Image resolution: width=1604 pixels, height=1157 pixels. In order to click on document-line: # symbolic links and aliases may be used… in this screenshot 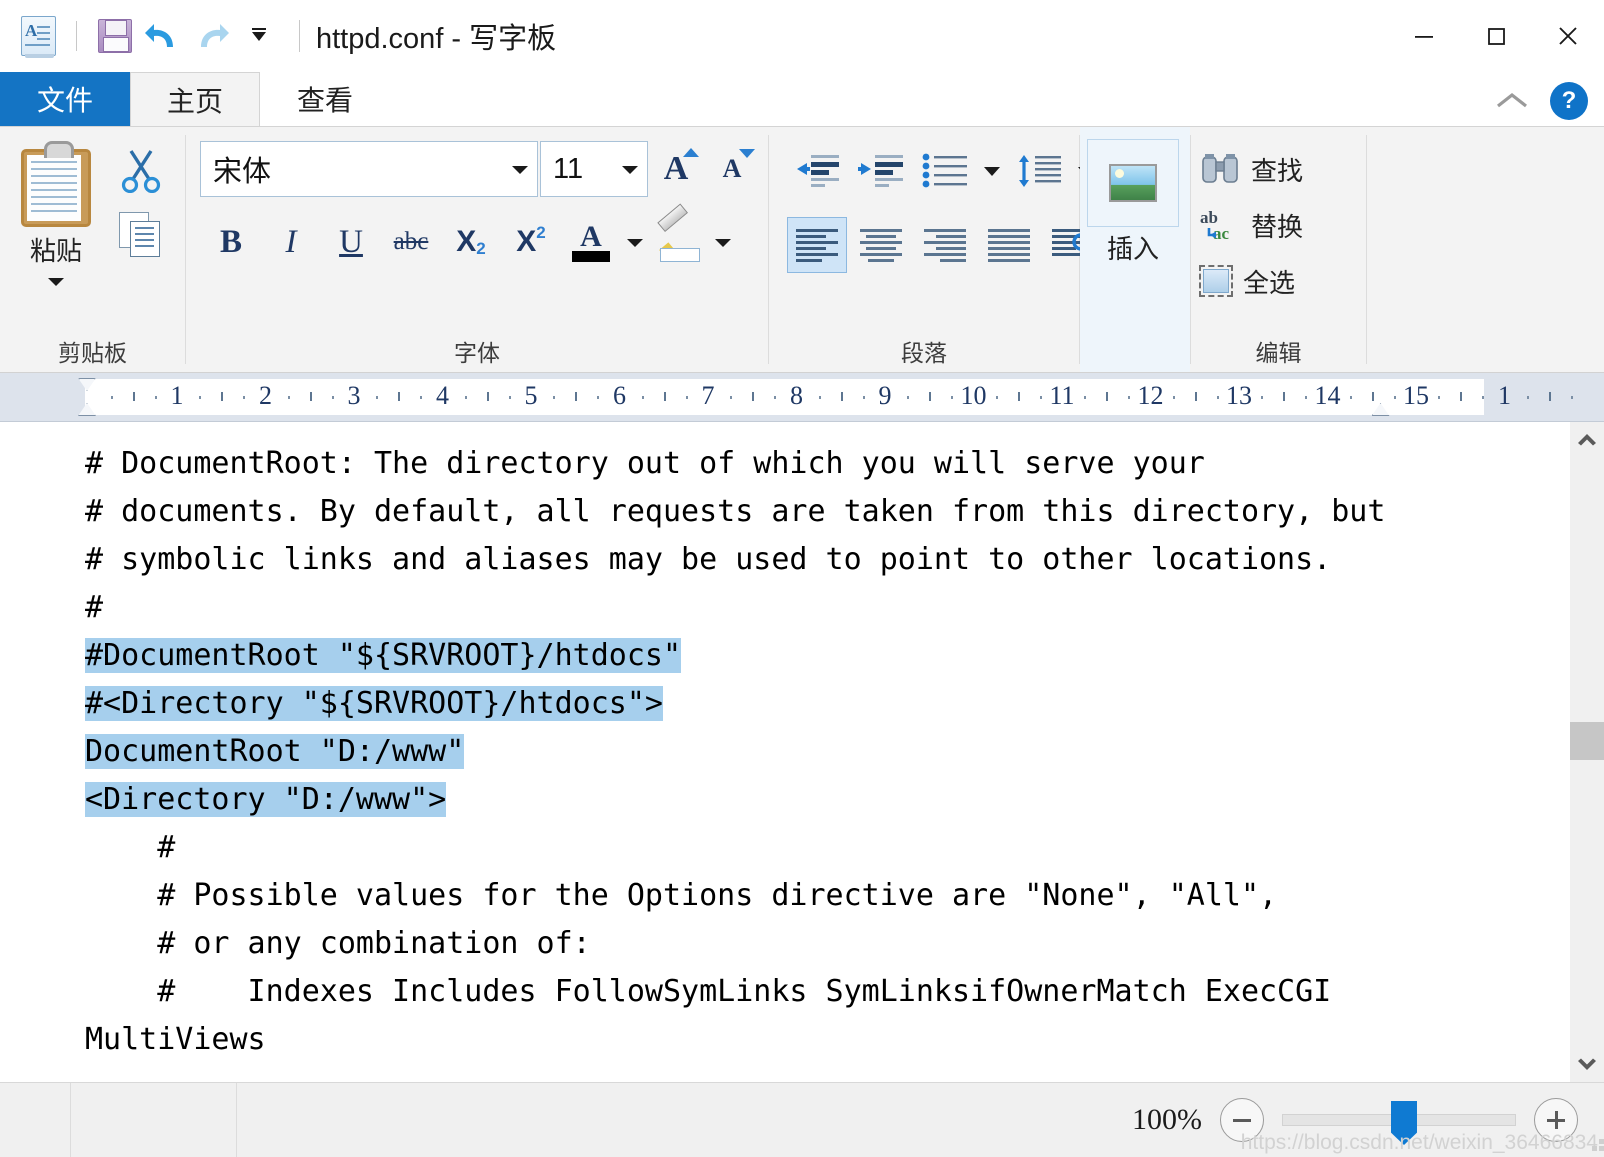, I will do `click(785, 560)`.